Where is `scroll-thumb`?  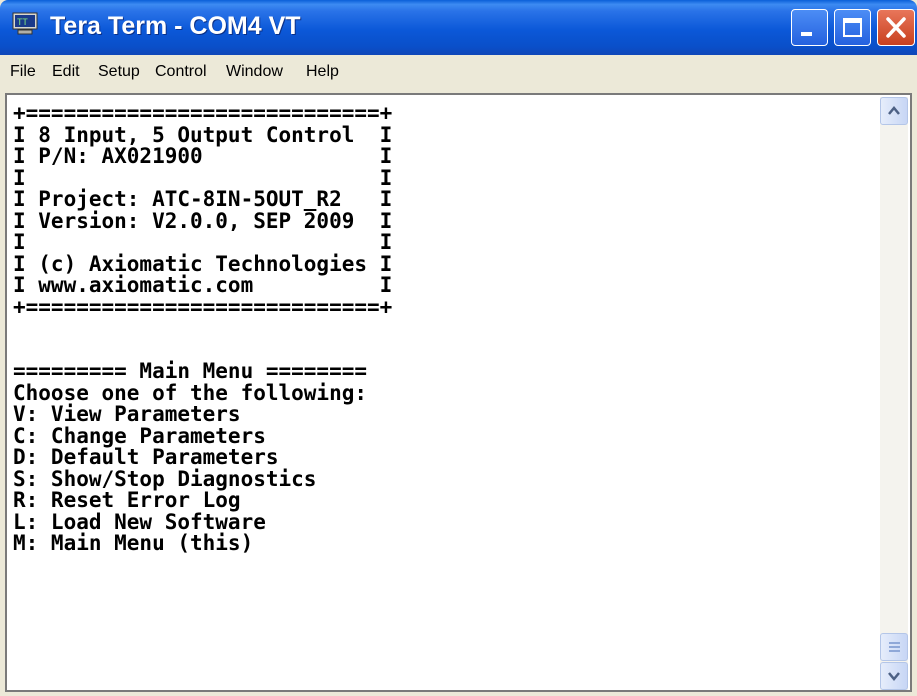 scroll-thumb is located at coordinates (894, 647).